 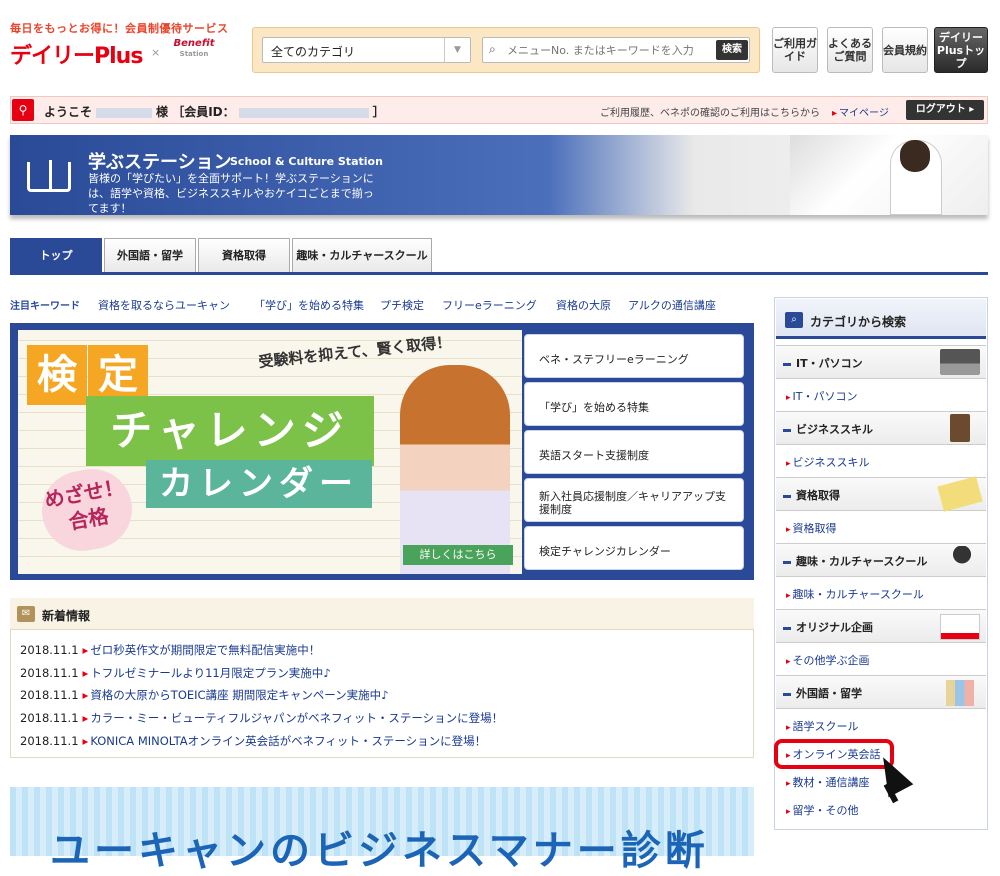 What do you see at coordinates (960, 693) in the screenshot?
I see `abc-blocks-icon` at bounding box center [960, 693].